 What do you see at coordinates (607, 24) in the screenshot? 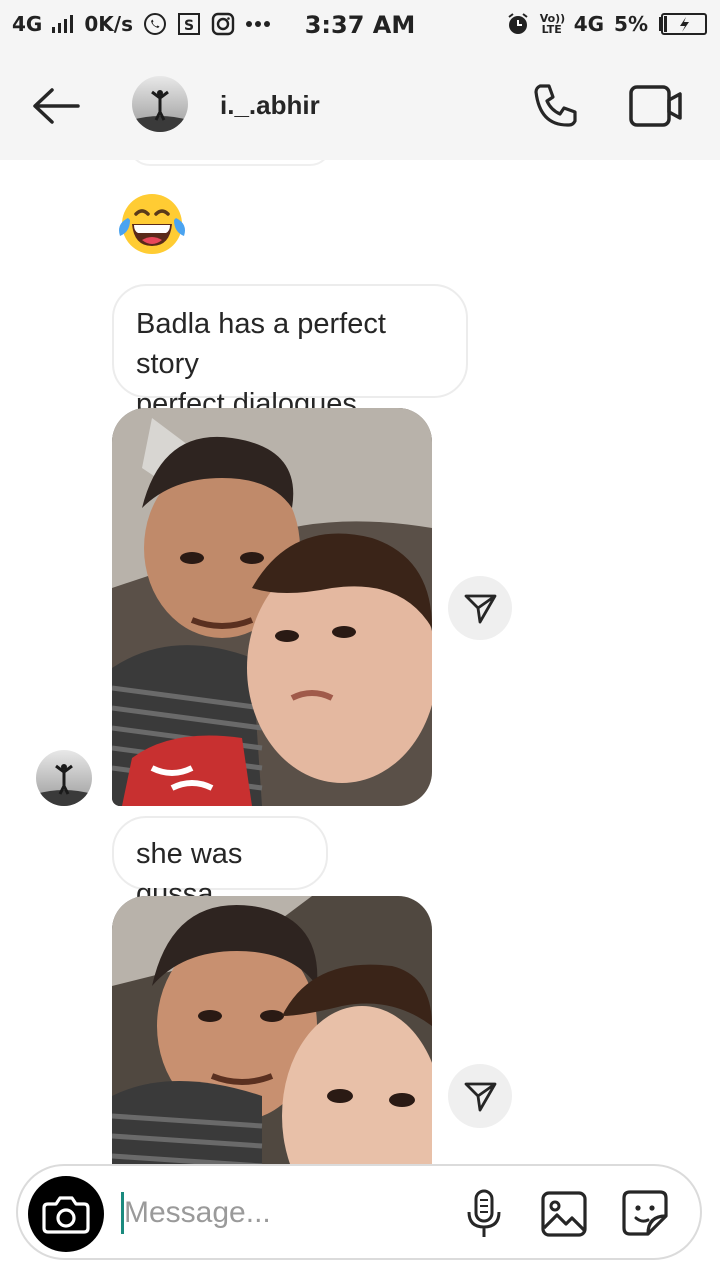
I see `status-right: Vo)) LTE 4G 5%` at bounding box center [607, 24].